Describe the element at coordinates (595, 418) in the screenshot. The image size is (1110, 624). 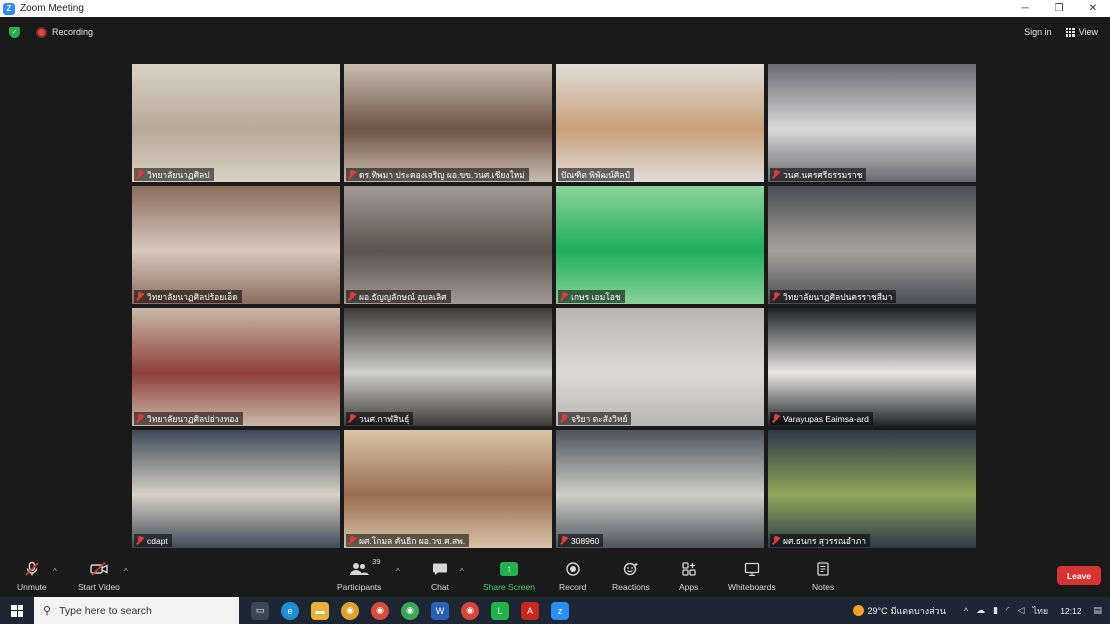
I see `participant-name-tag: จริยา ตะสังวิทย์` at that location.